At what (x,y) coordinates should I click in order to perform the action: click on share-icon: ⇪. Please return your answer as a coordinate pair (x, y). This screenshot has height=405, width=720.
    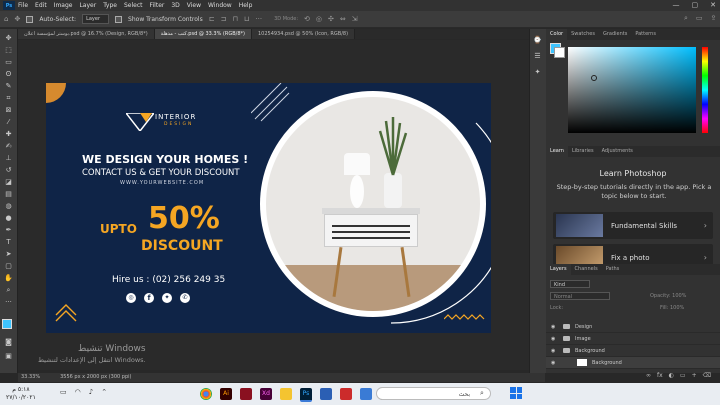
    Looking at the image, I should click on (714, 18).